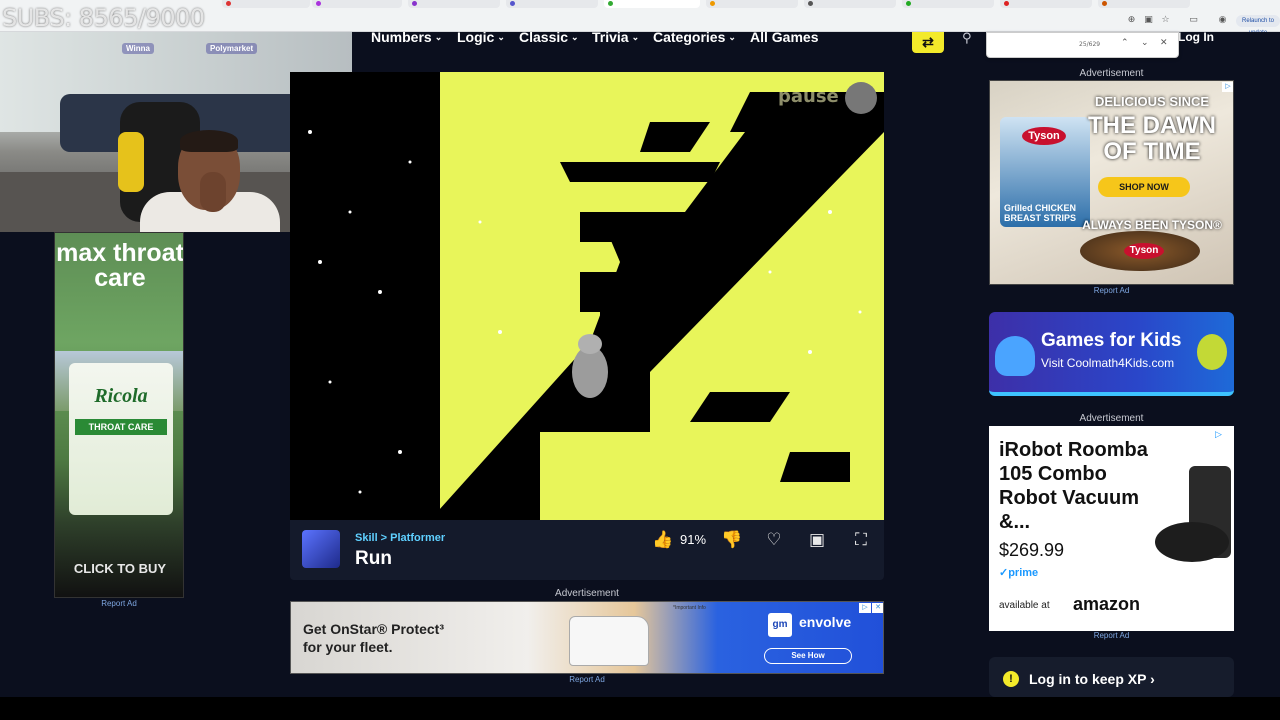  Describe the element at coordinates (808, 96) in the screenshot. I see `pause-label: pause` at that location.